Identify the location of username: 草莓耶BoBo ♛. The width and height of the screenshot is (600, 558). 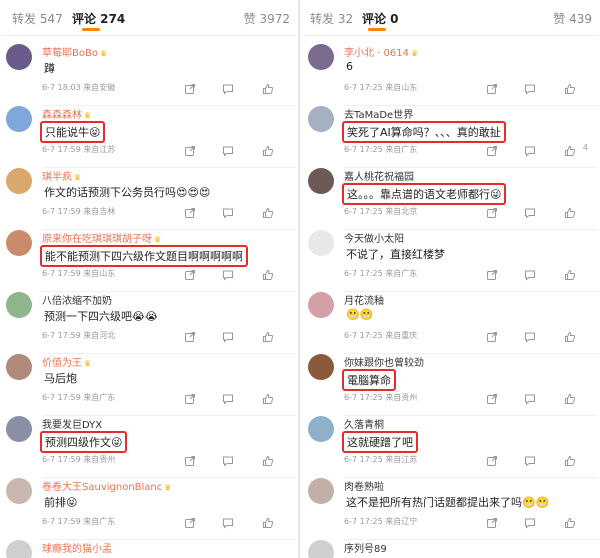
(74, 51).